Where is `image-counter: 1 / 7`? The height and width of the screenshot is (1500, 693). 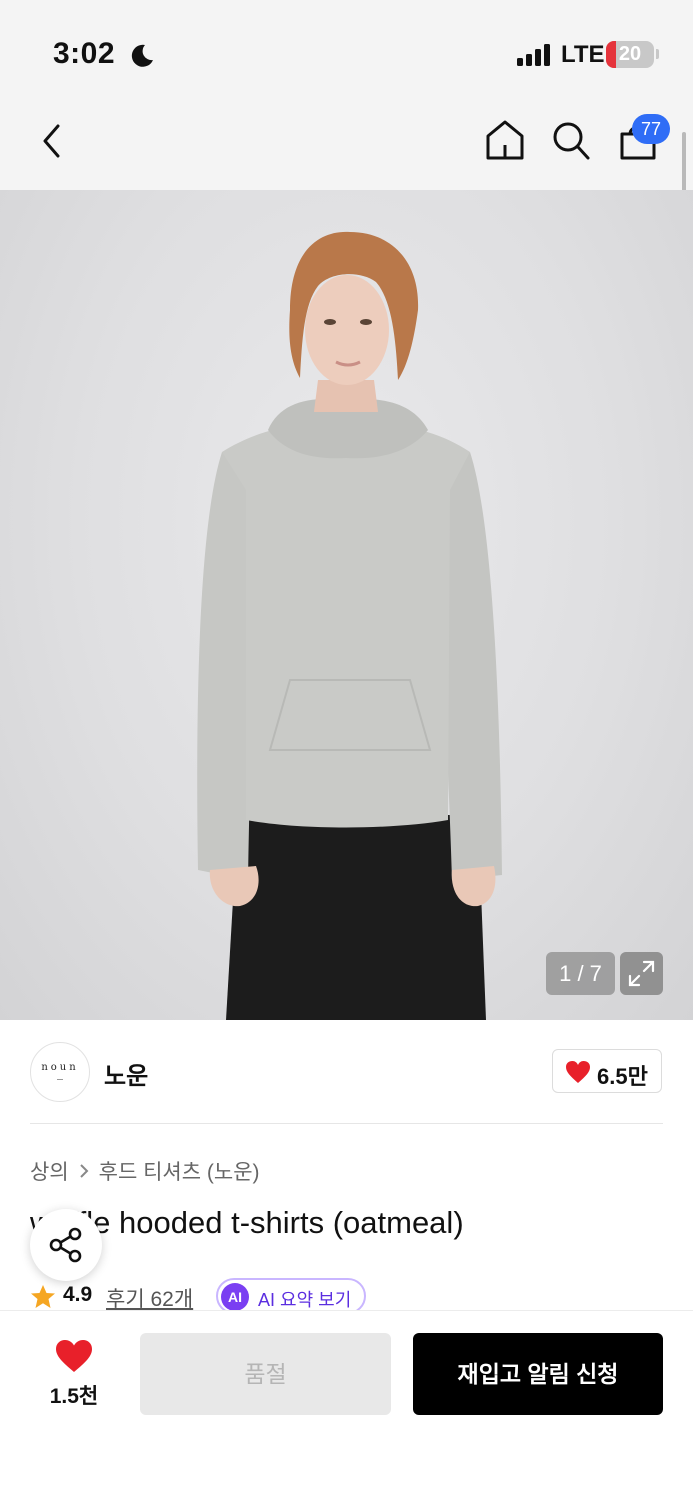 image-counter: 1 / 7 is located at coordinates (580, 973).